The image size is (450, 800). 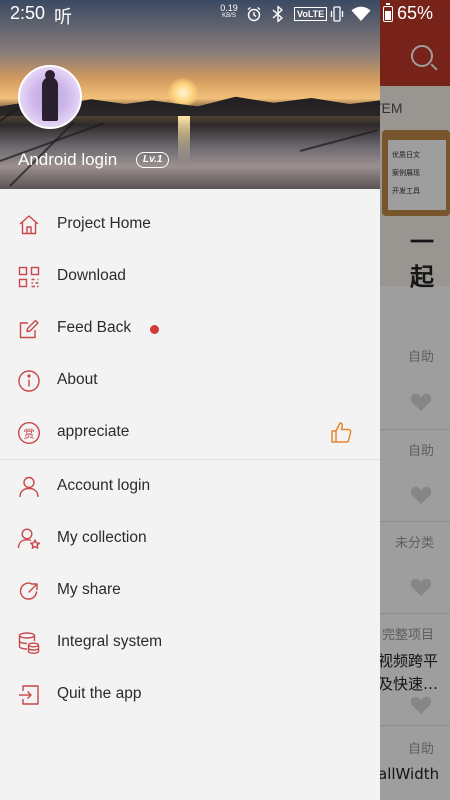 I want to click on user-name: Android login, so click(x=67, y=160).